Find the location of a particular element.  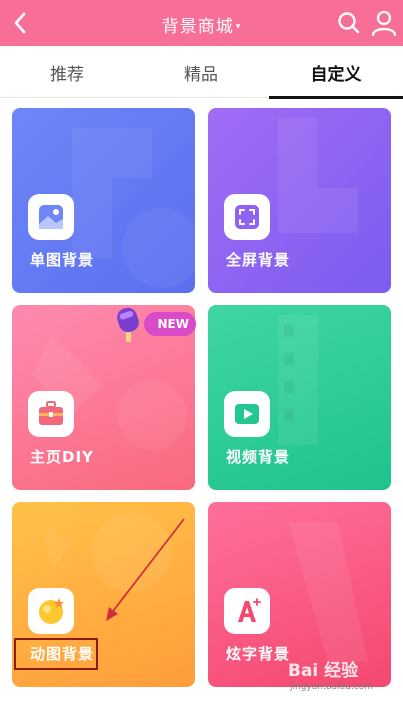

watermark-url: jingyan.baidu.com is located at coordinates (332, 687).